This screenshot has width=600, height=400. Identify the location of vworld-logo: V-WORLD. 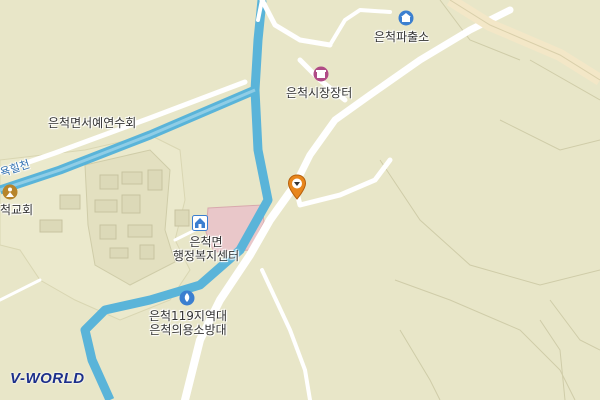
(47, 378).